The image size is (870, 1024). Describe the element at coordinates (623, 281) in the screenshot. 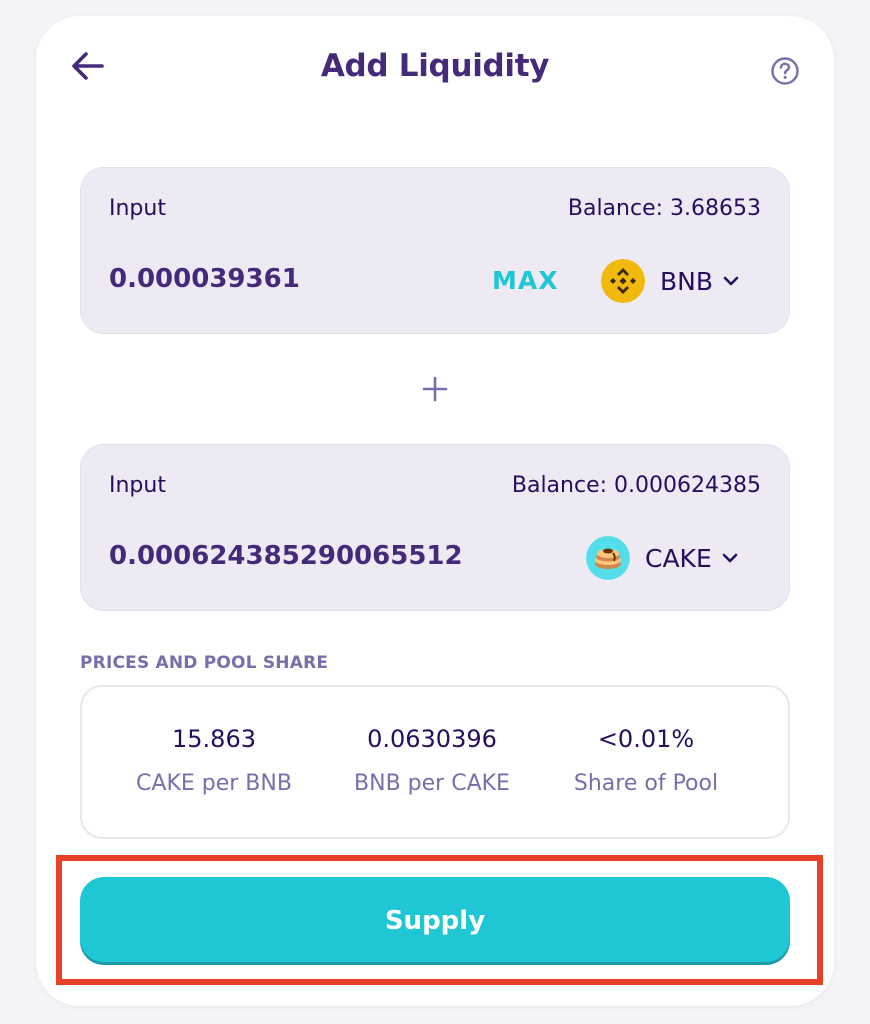

I see `bnb-logo-icon` at that location.